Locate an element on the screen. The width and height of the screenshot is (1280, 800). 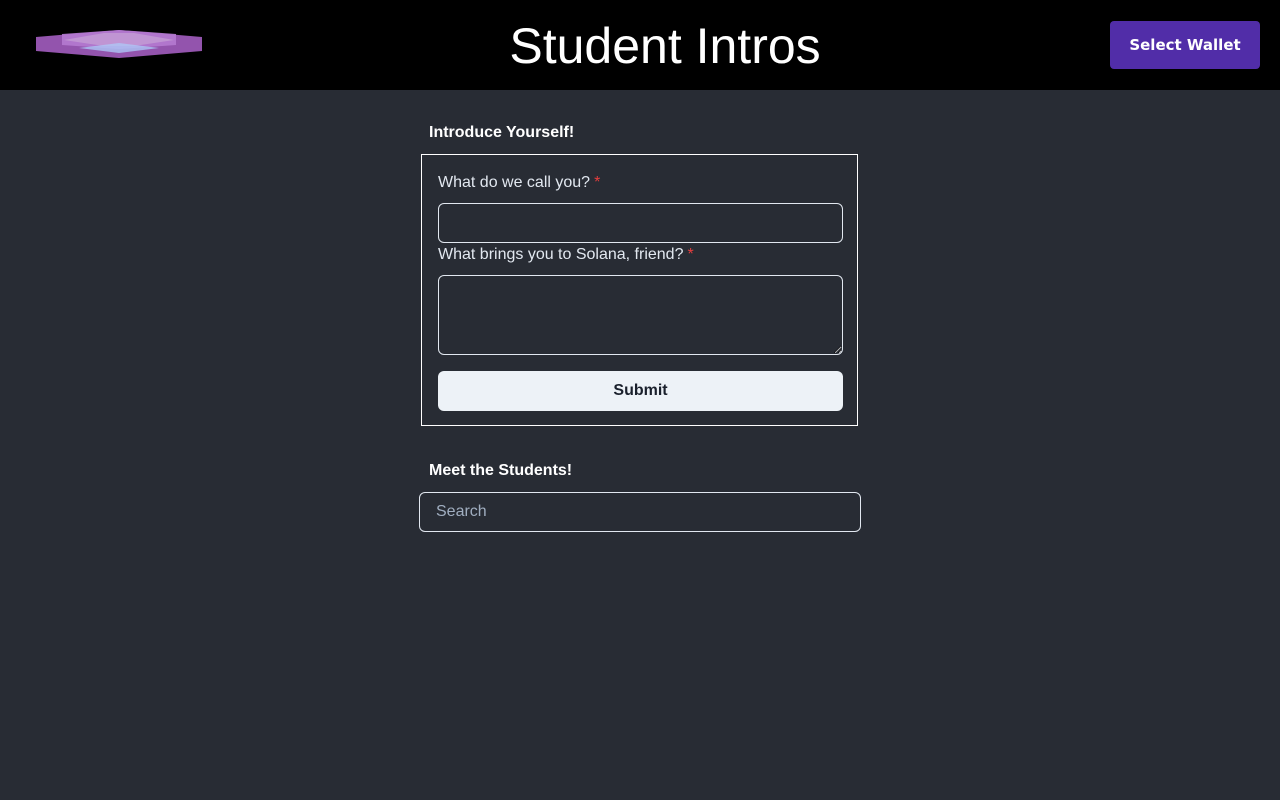
meet-students-heading: Meet the Students! is located at coordinates (501, 470).